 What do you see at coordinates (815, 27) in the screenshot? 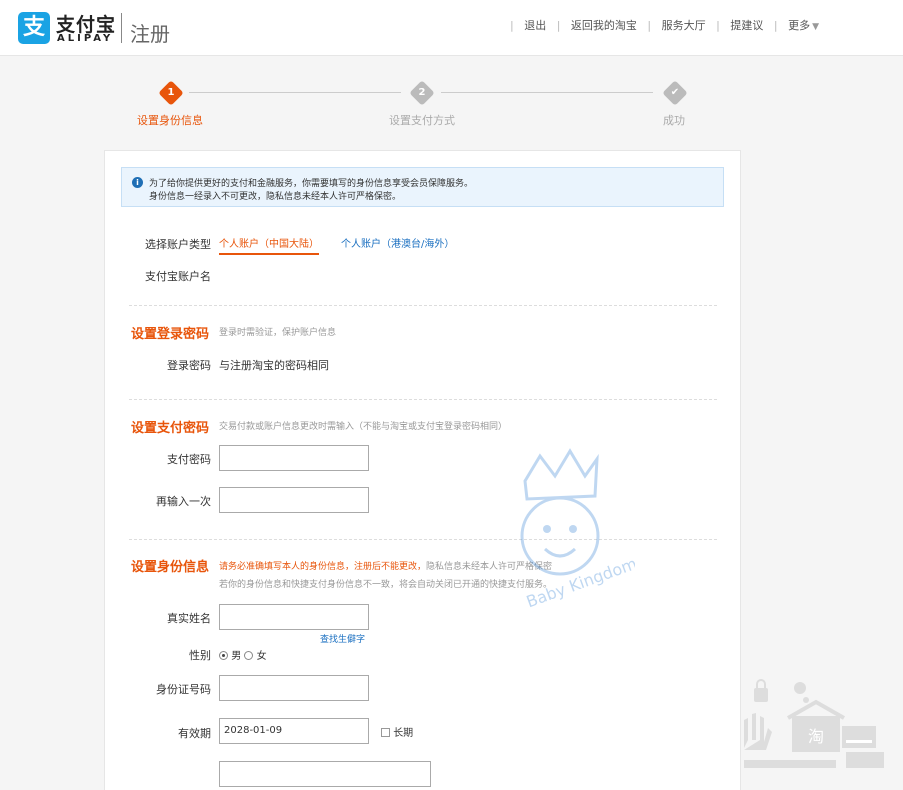
I see `chevron-down-icon: ▼` at bounding box center [815, 27].